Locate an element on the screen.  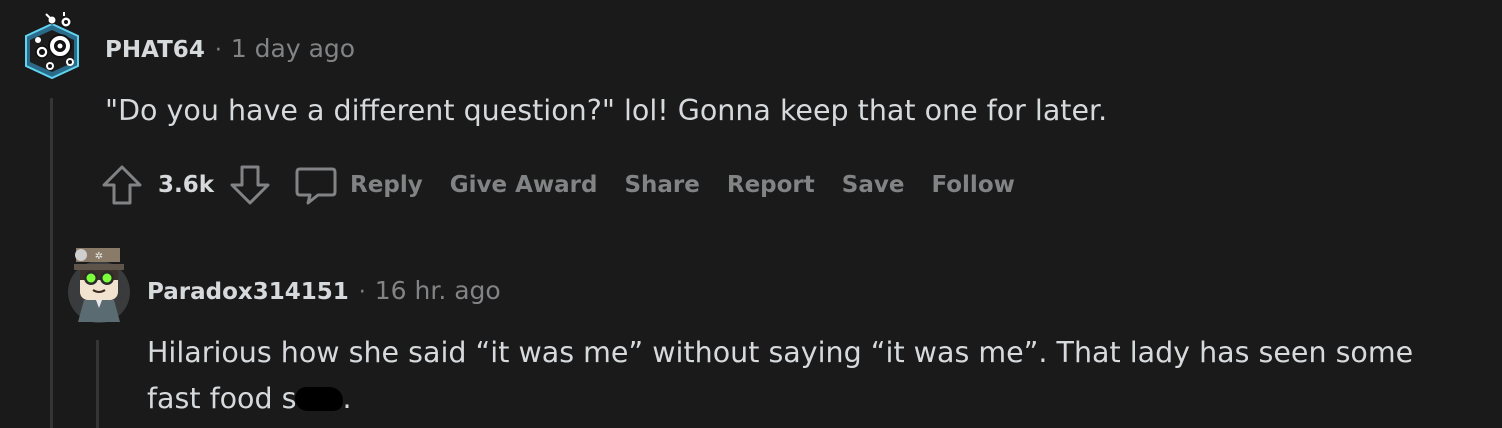
author-name: Paradox314151 is located at coordinates (248, 292).